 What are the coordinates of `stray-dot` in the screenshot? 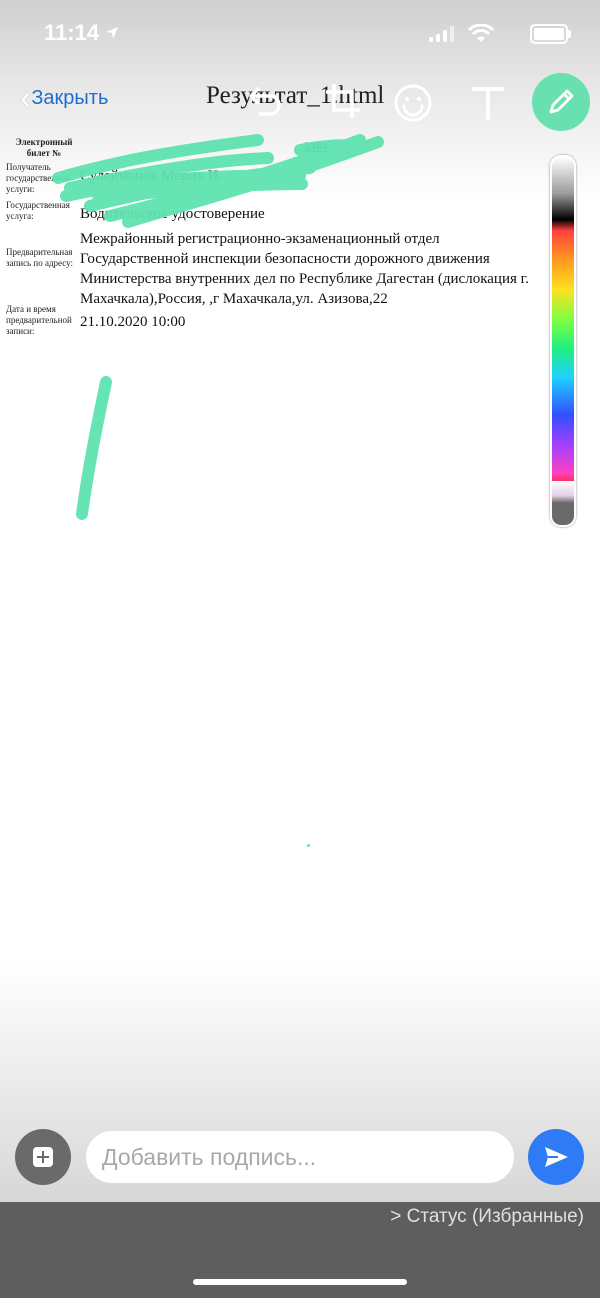 It's located at (308, 845).